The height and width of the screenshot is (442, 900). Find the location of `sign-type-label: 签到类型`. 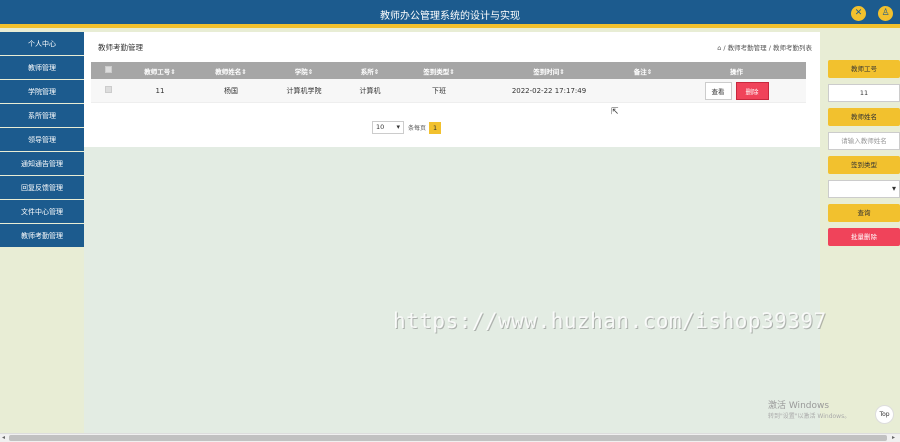

sign-type-label: 签到类型 is located at coordinates (864, 165).